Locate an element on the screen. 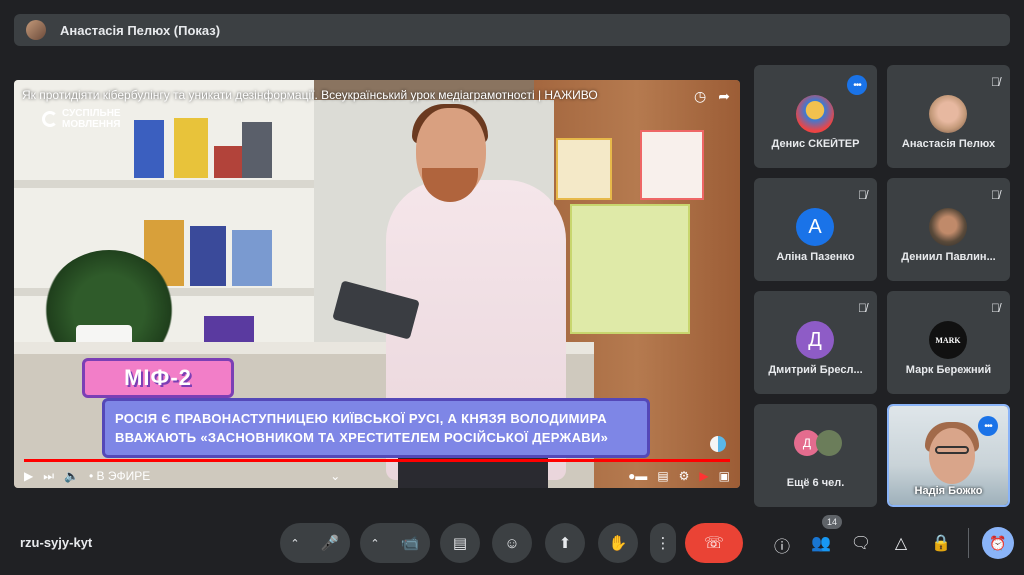 The width and height of the screenshot is (1024, 575). participant-name: Надія Божко is located at coordinates (948, 491).